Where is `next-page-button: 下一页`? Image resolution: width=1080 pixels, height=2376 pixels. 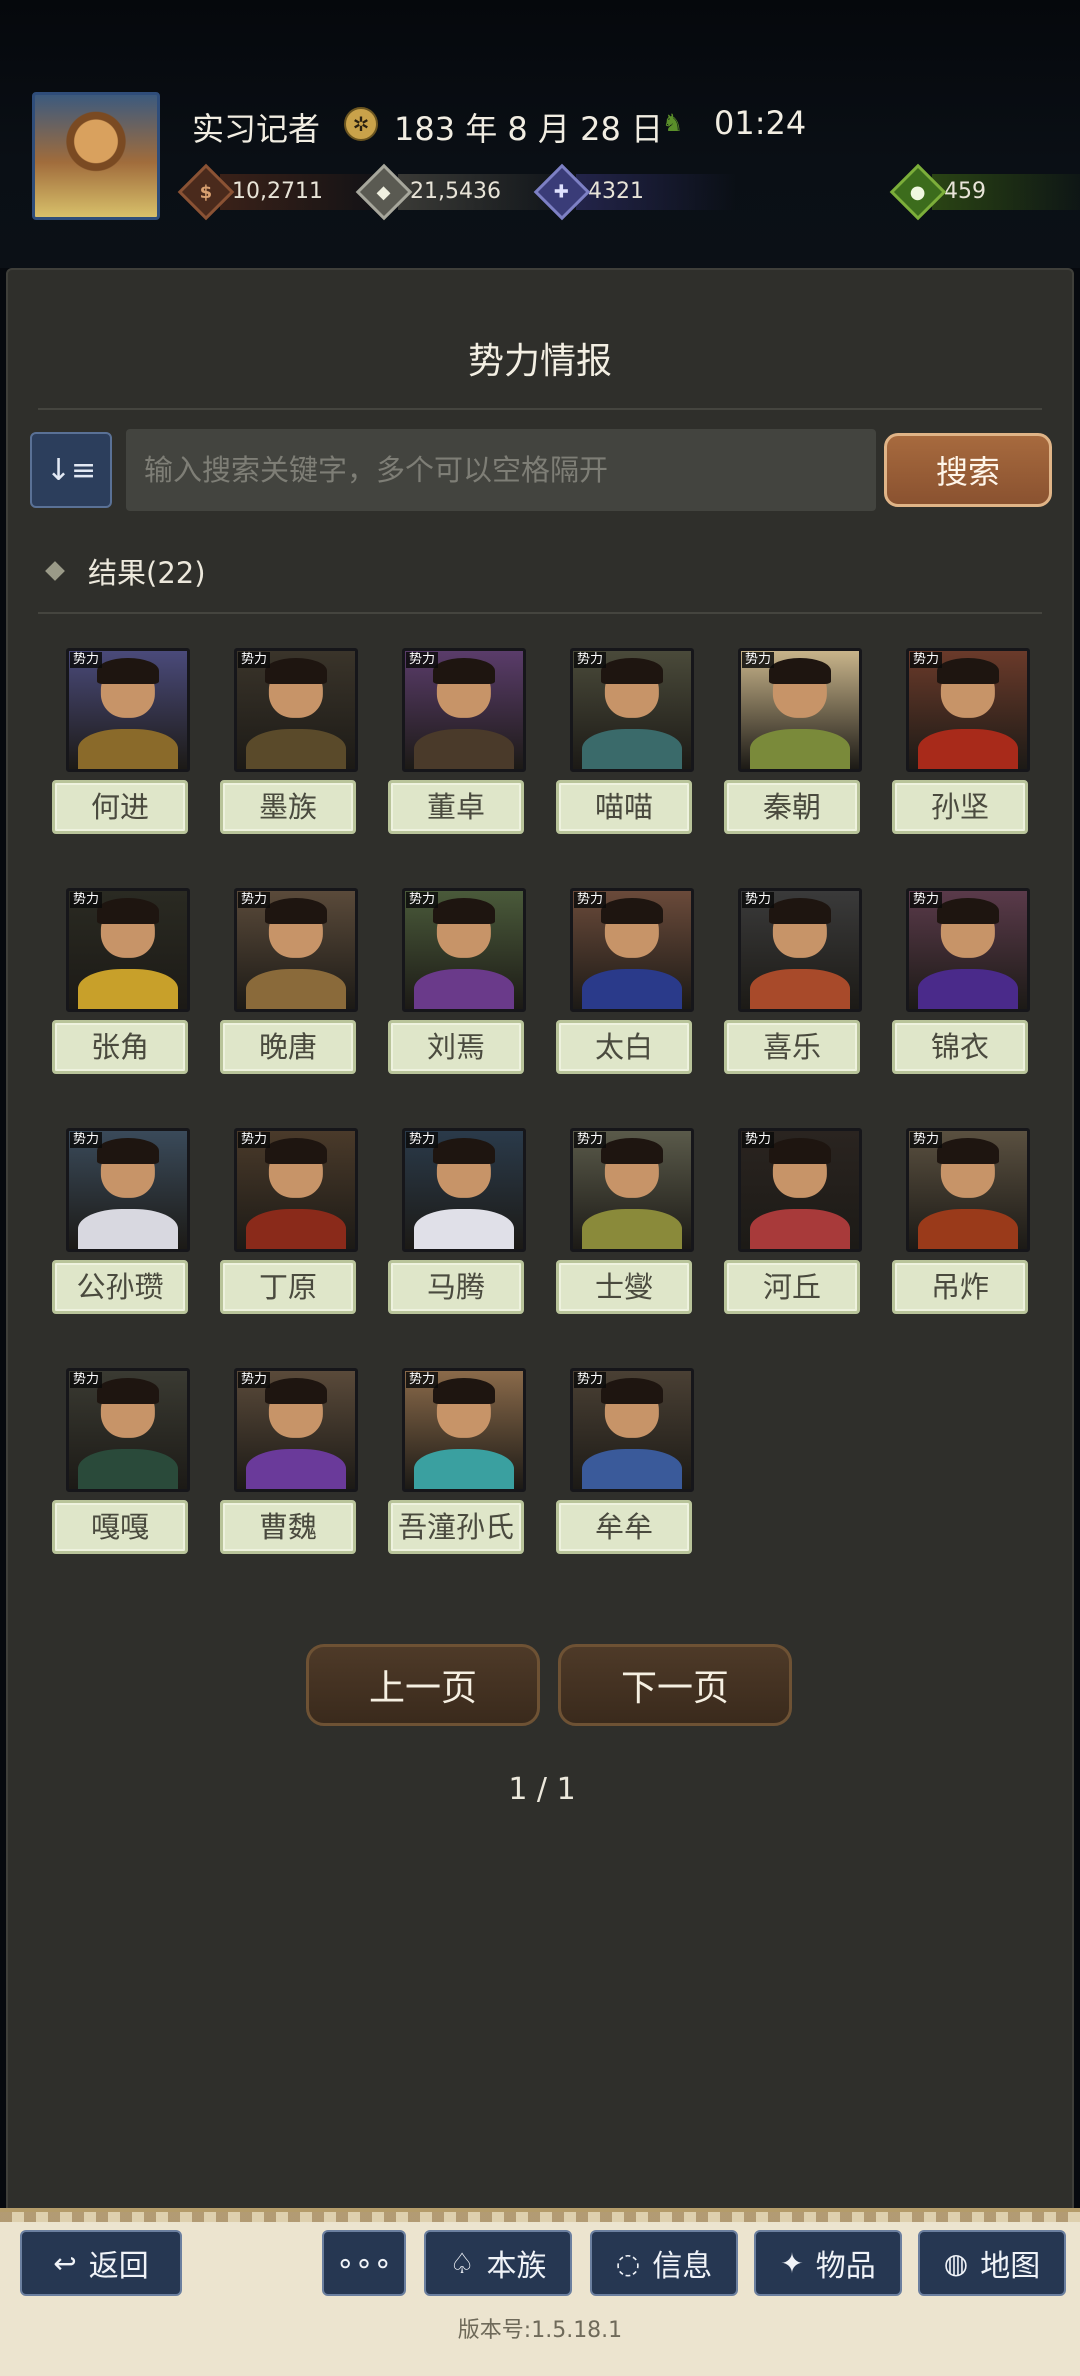 next-page-button: 下一页 is located at coordinates (675, 1685).